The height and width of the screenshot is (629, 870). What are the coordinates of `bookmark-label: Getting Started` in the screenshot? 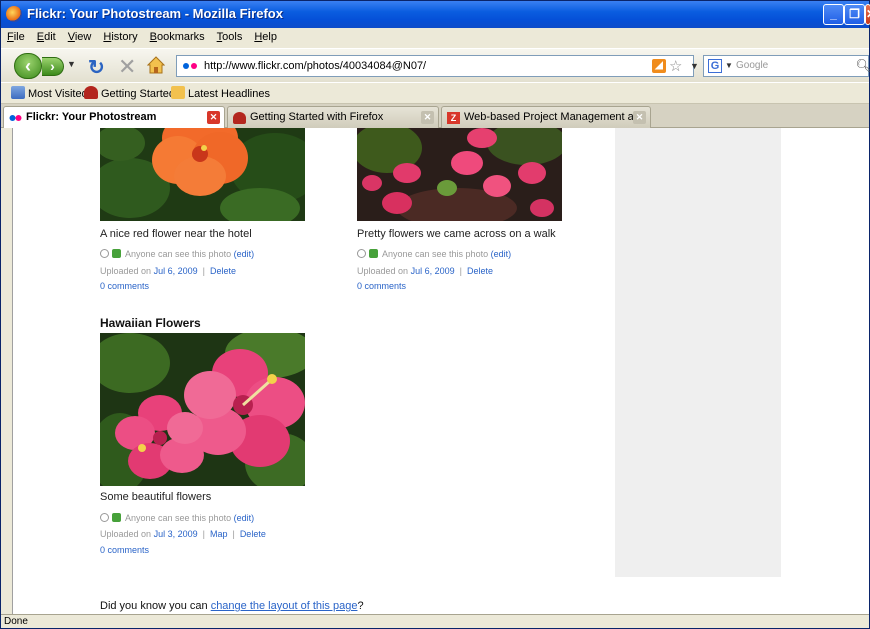 It's located at (138, 94).